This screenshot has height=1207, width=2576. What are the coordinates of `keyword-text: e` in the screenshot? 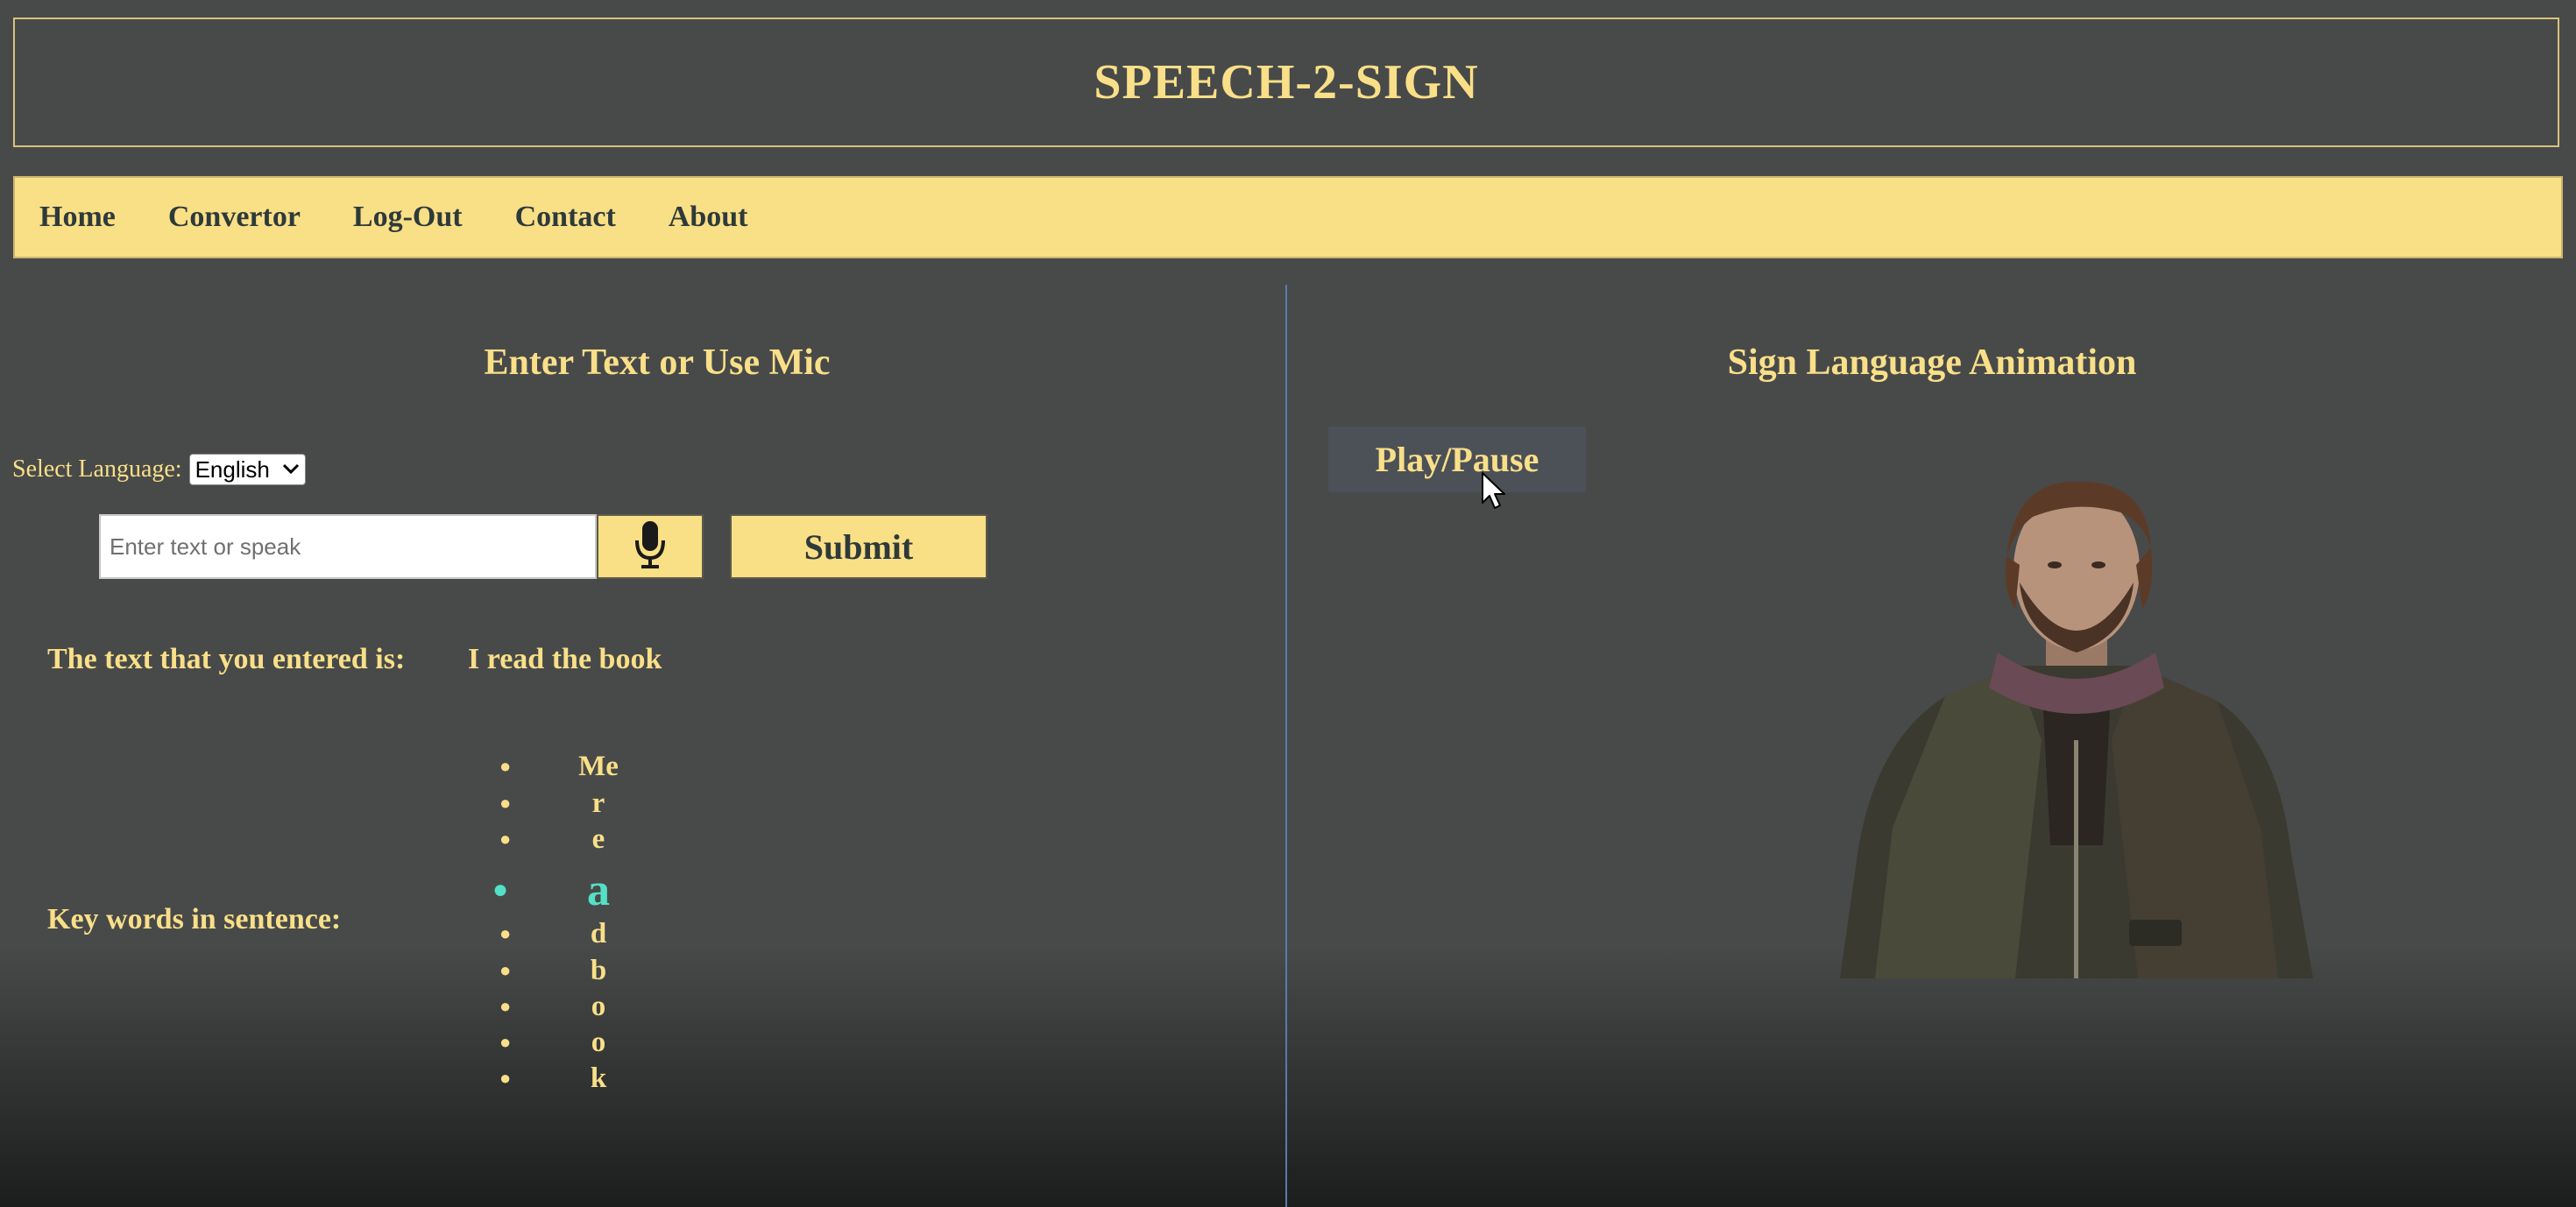 It's located at (598, 838).